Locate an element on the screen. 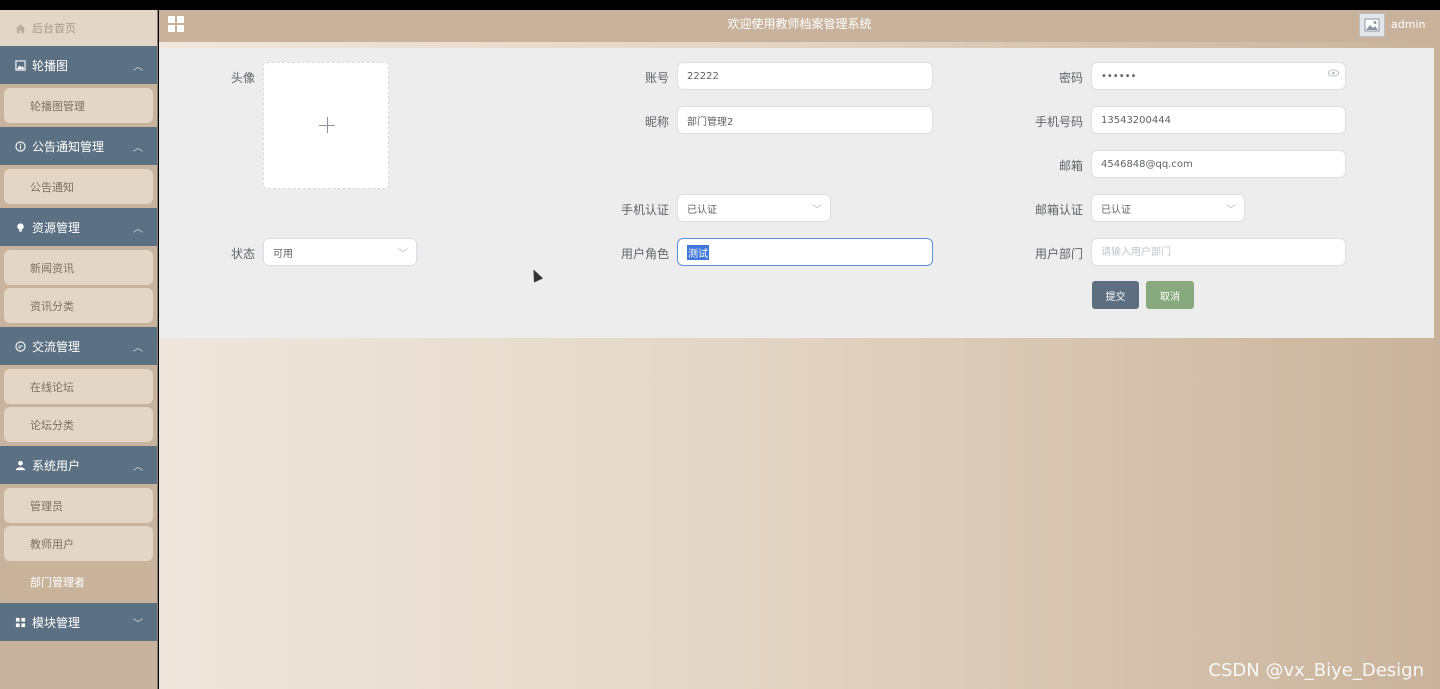 This screenshot has width=1440, height=689. avatar-uploader is located at coordinates (326, 125).